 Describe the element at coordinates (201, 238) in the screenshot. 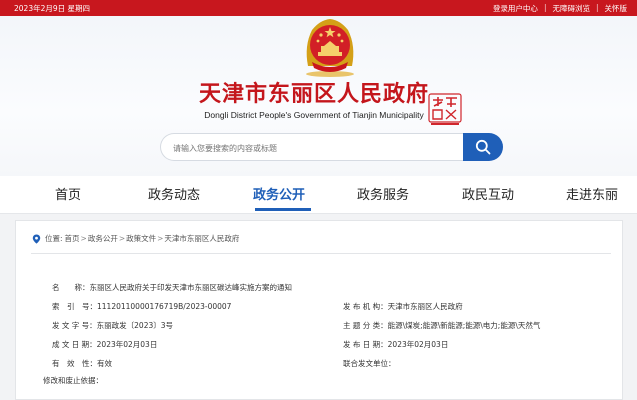

I see `breadcrumb-current: 天津市东丽区人民政府` at that location.